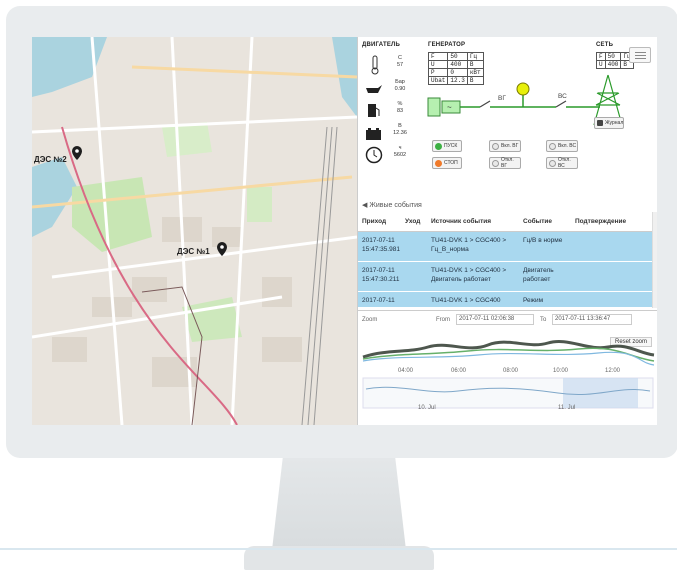  Describe the element at coordinates (447, 163) in the screenshot. I see `stop-button: СТОП` at that location.